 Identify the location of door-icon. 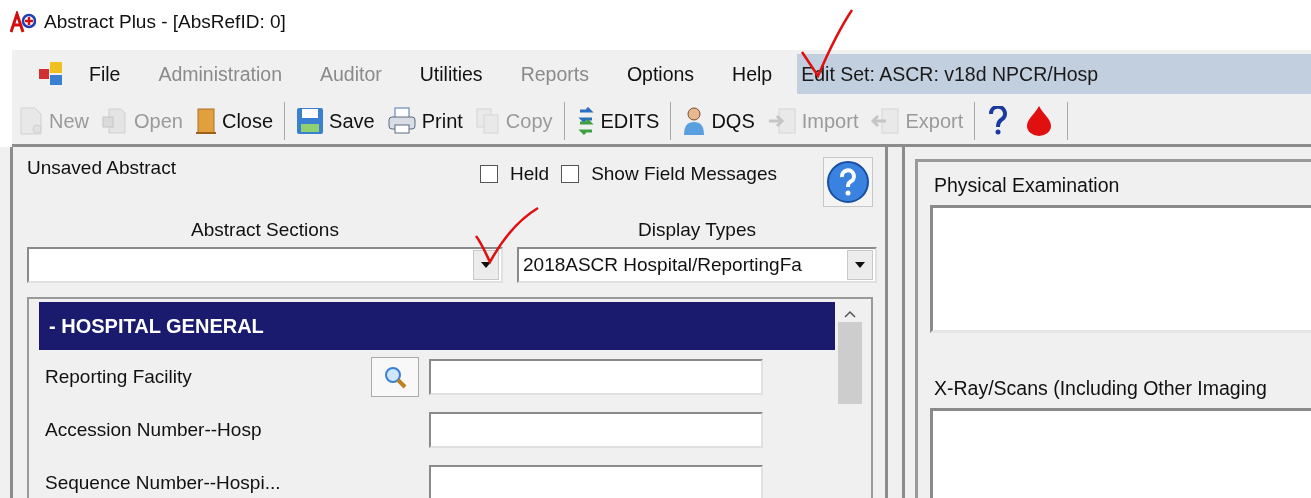
(205, 121).